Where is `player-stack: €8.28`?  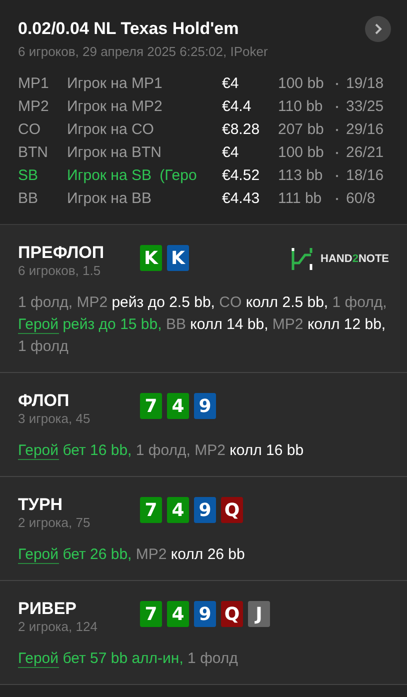 player-stack: €8.28 is located at coordinates (241, 129).